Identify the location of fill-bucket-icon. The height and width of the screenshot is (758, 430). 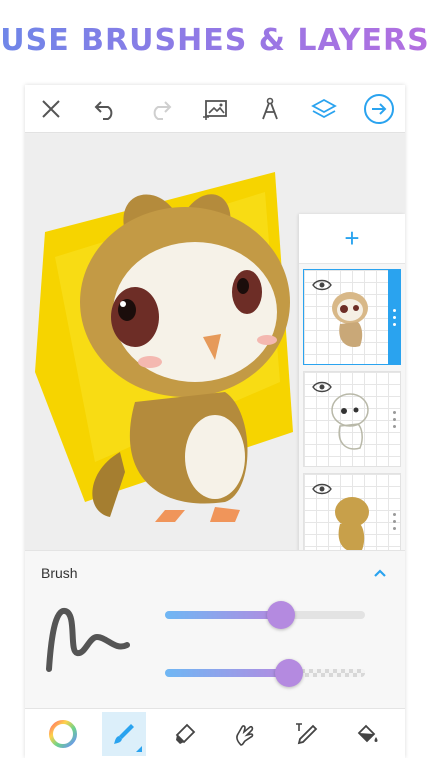
(367, 734).